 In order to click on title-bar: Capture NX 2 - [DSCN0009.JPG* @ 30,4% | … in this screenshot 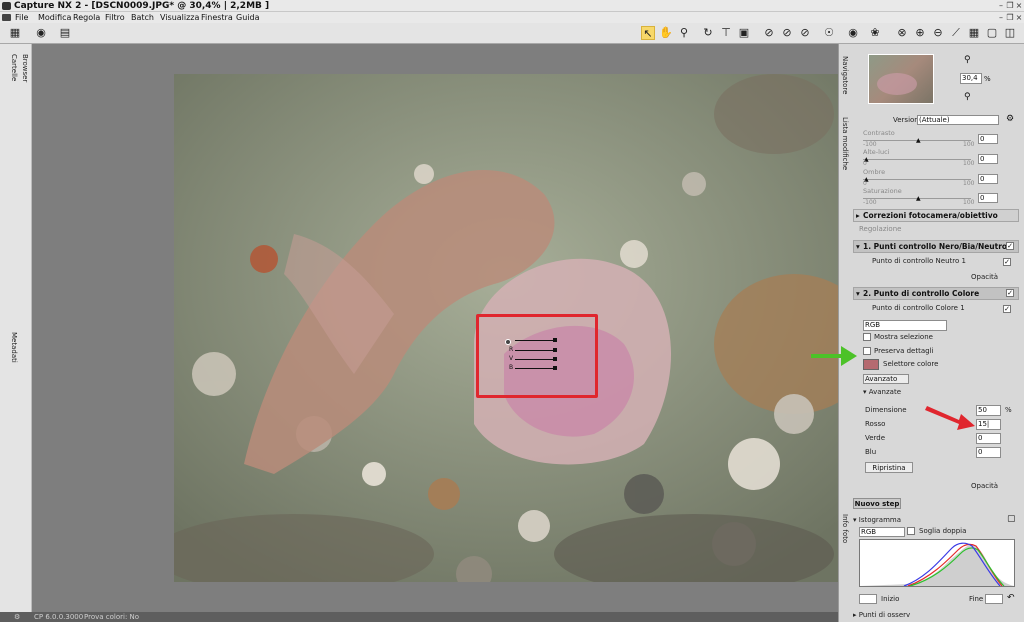, I will do `click(512, 6)`.